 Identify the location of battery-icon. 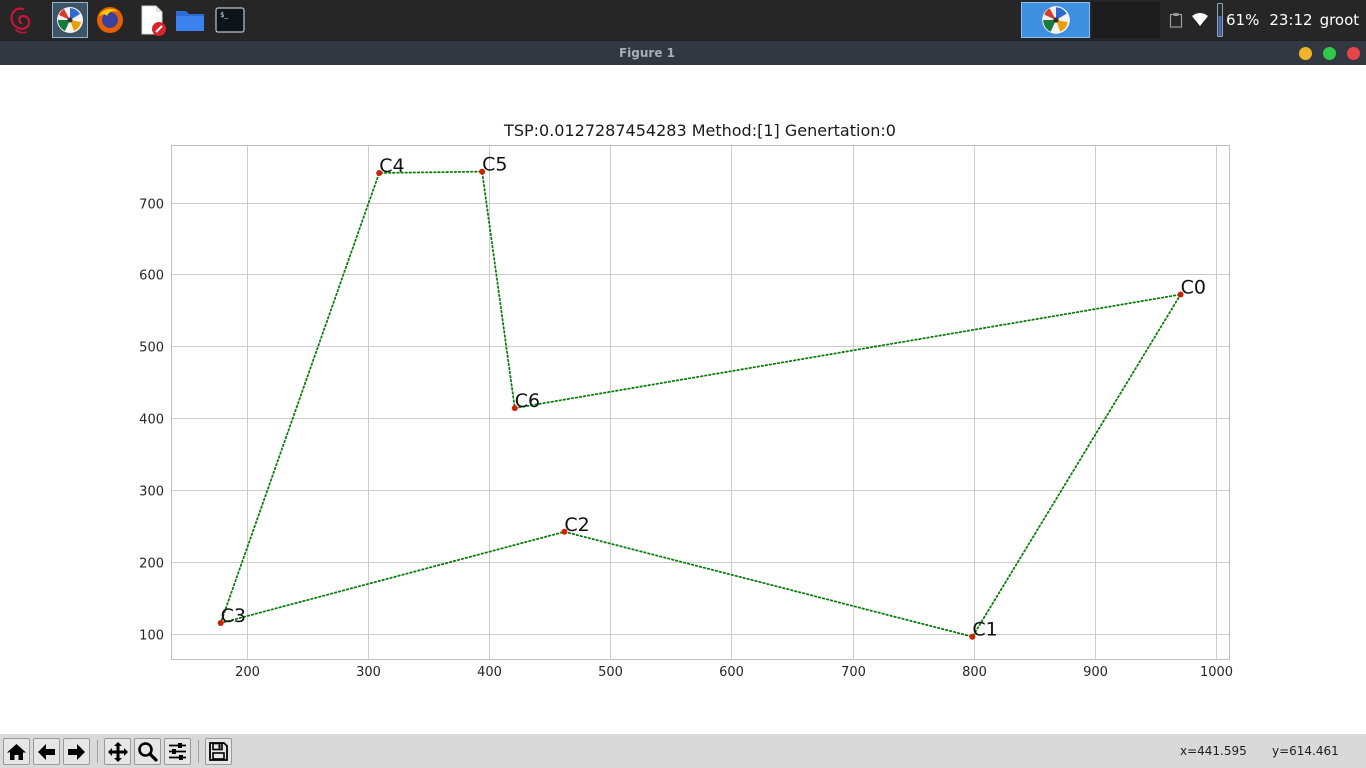
(1220, 20).